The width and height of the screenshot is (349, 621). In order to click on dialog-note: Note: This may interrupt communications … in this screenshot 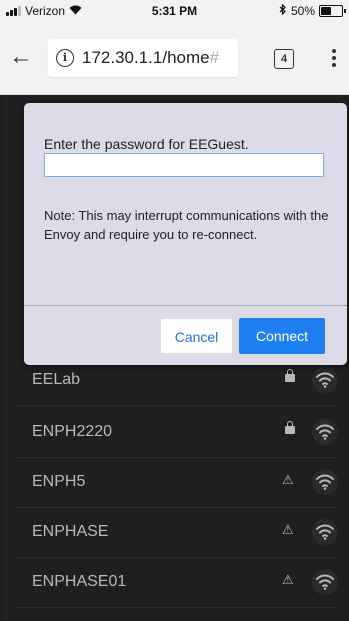, I will do `click(186, 225)`.